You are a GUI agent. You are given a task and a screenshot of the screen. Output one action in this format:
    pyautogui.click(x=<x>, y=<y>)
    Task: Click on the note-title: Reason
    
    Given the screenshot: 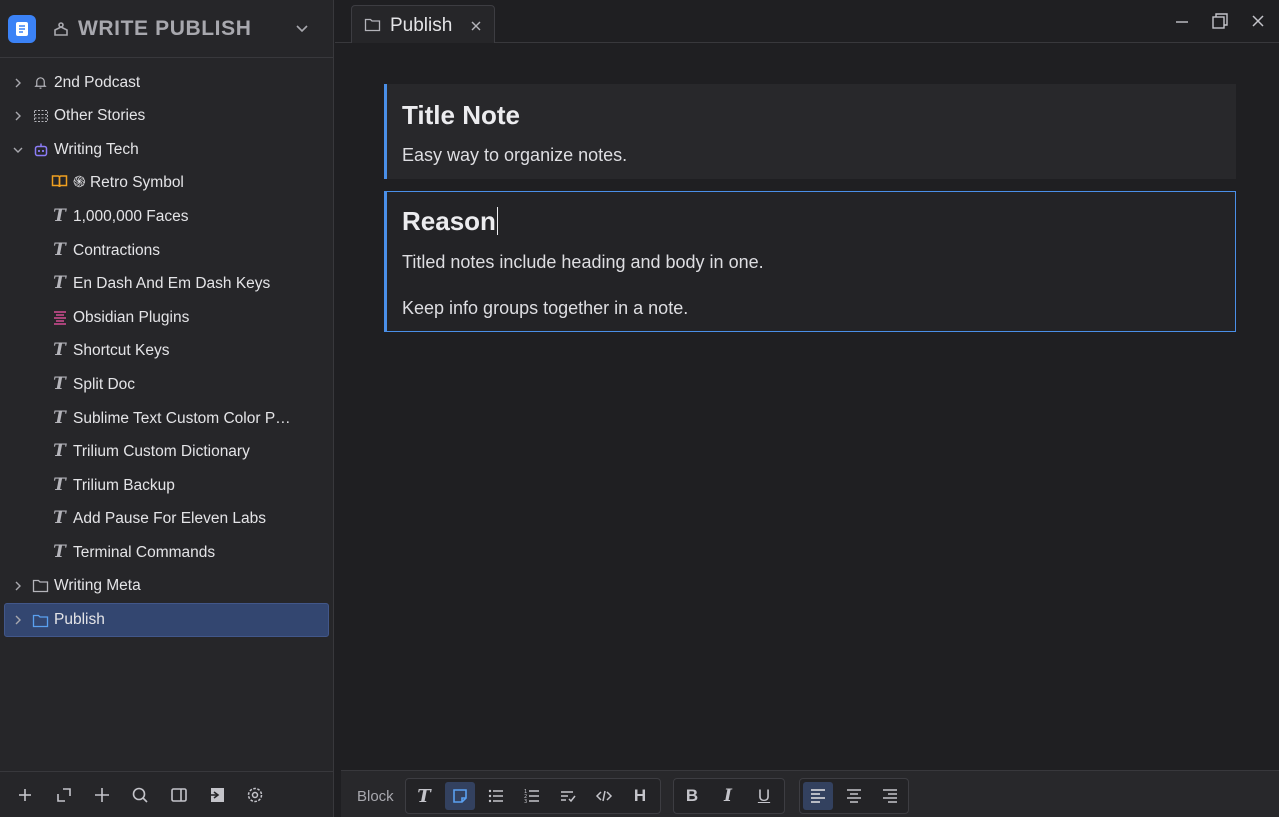 What is the action you would take?
    pyautogui.click(x=450, y=221)
    